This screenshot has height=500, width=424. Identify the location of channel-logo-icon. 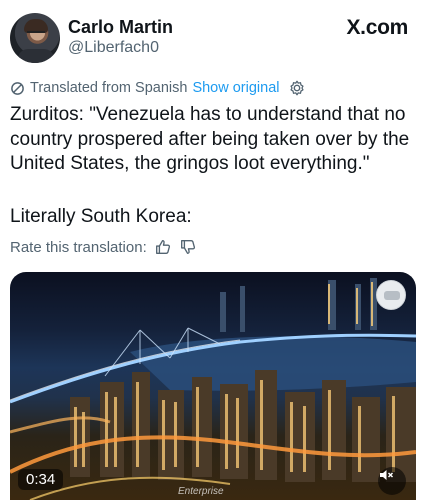
(391, 295).